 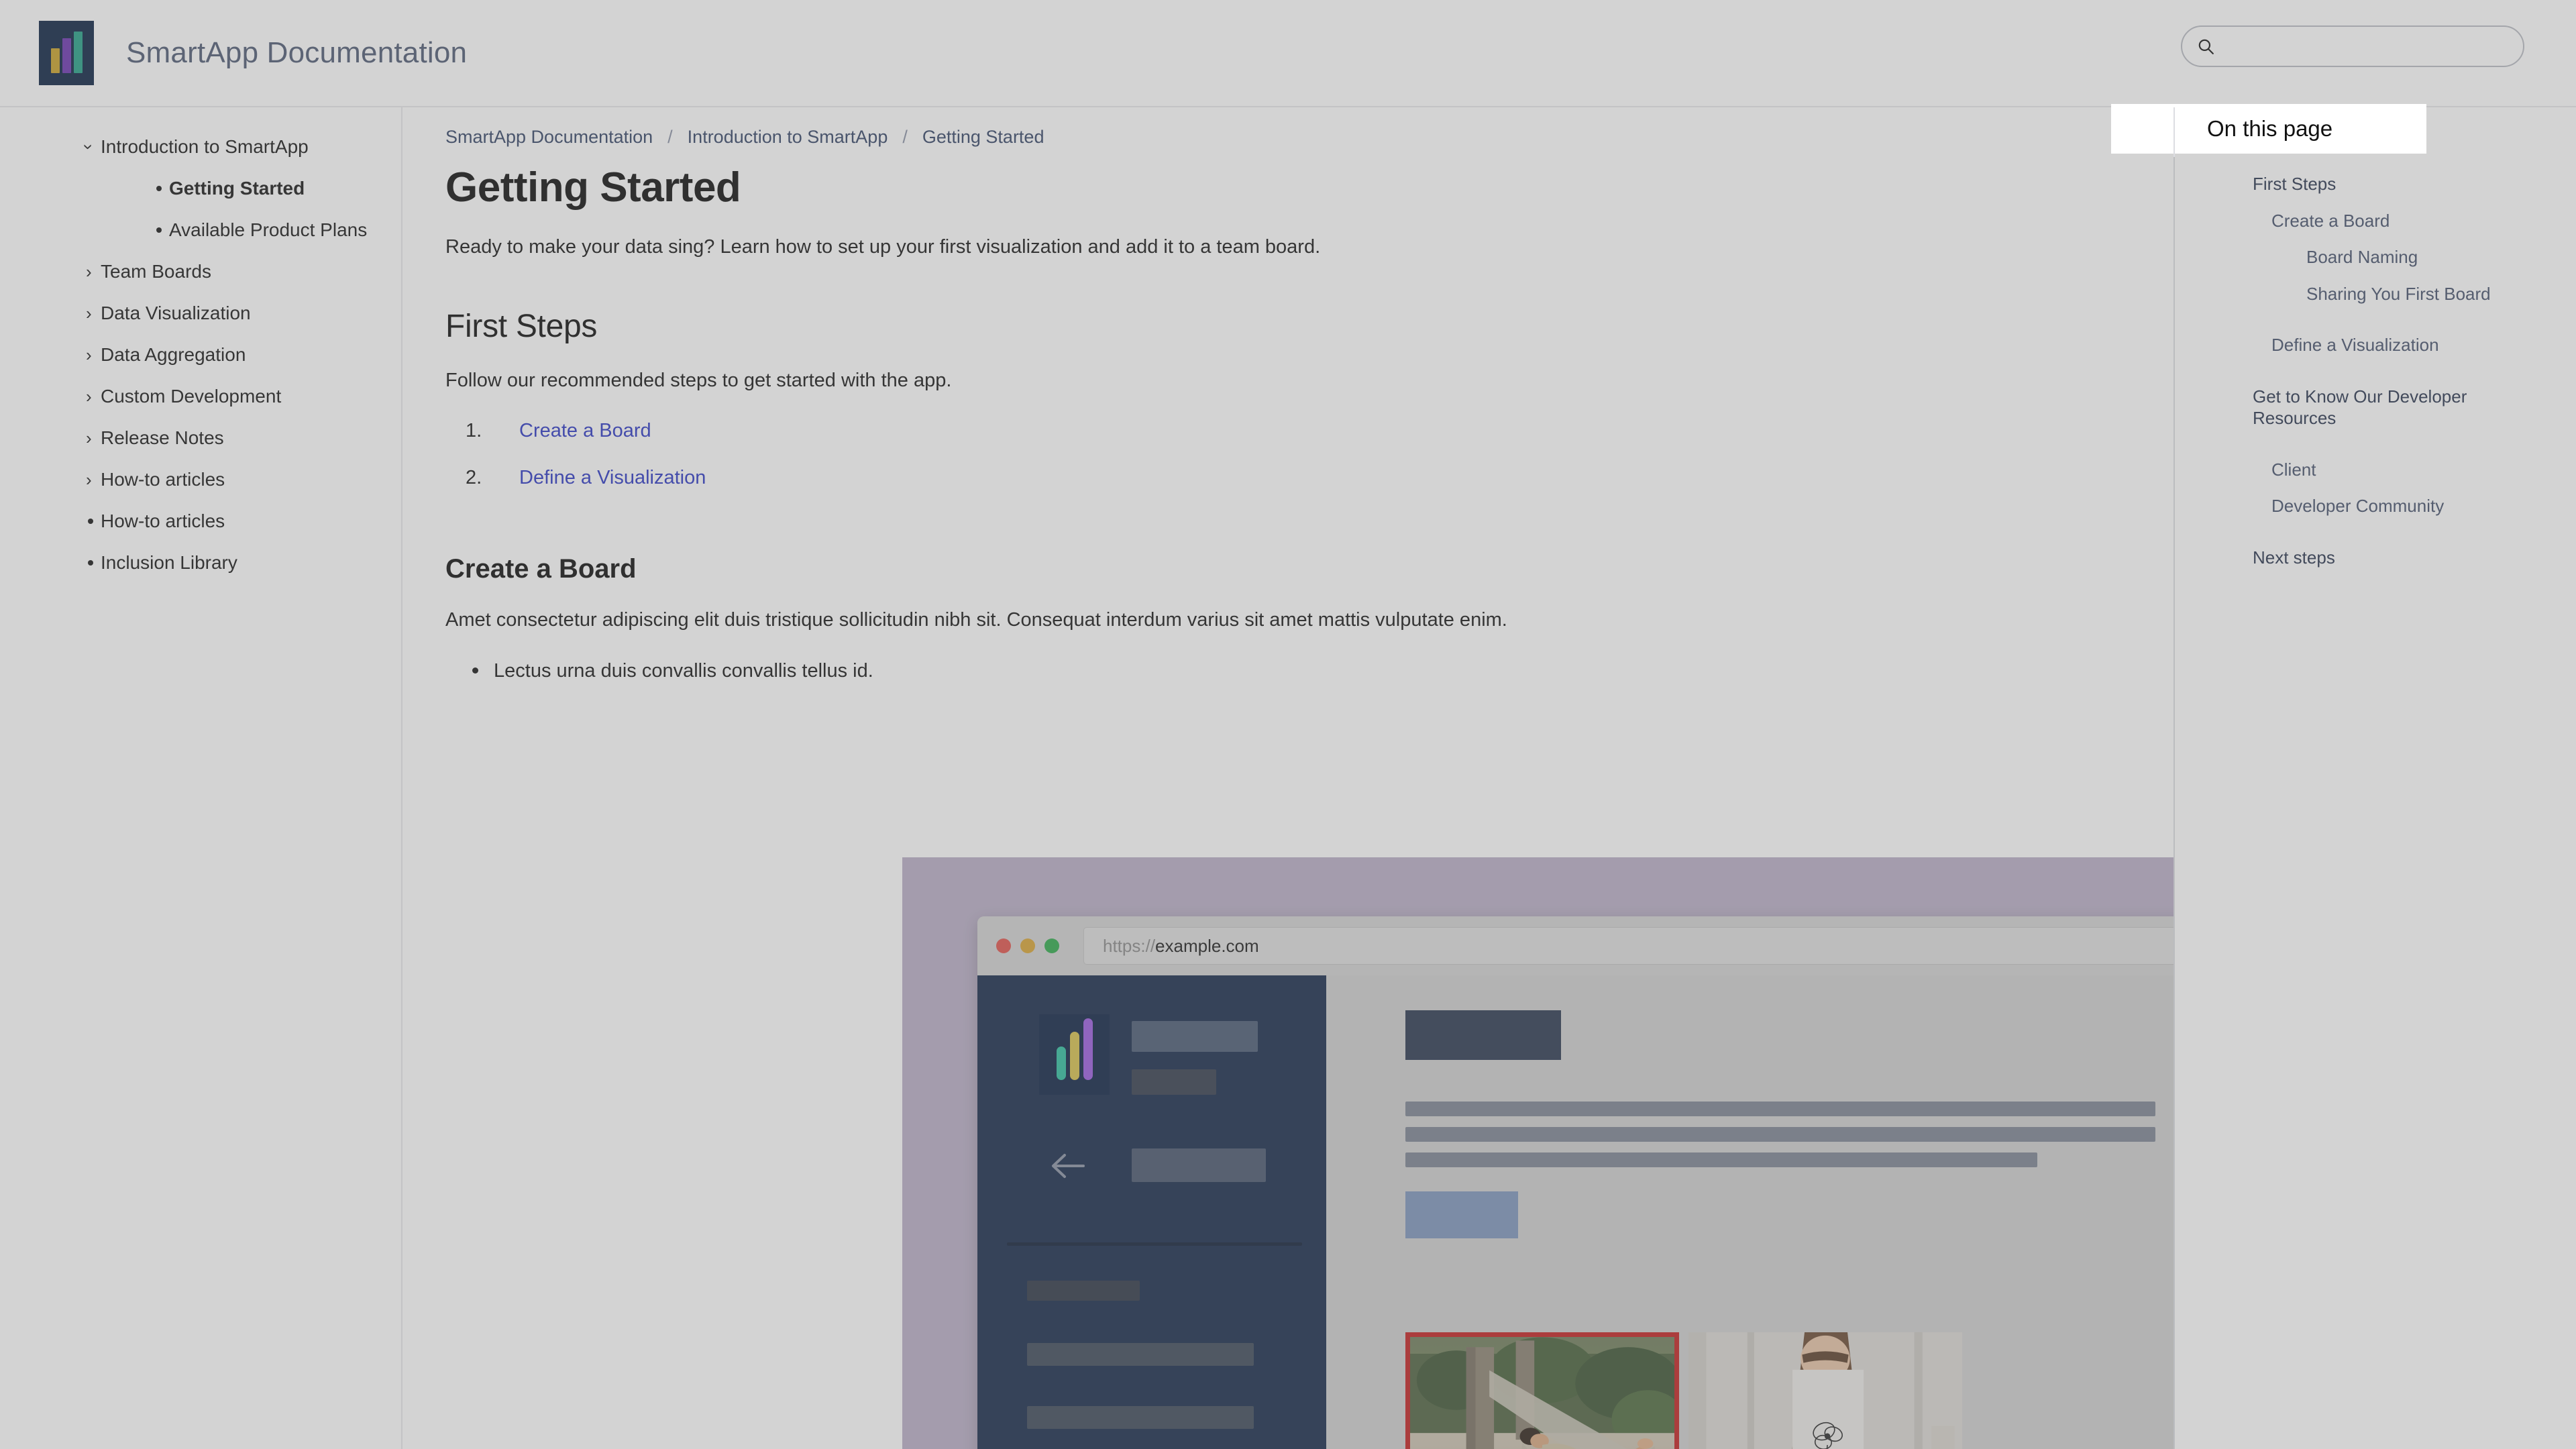 I want to click on back-arrow-icon, so click(x=1068, y=1166).